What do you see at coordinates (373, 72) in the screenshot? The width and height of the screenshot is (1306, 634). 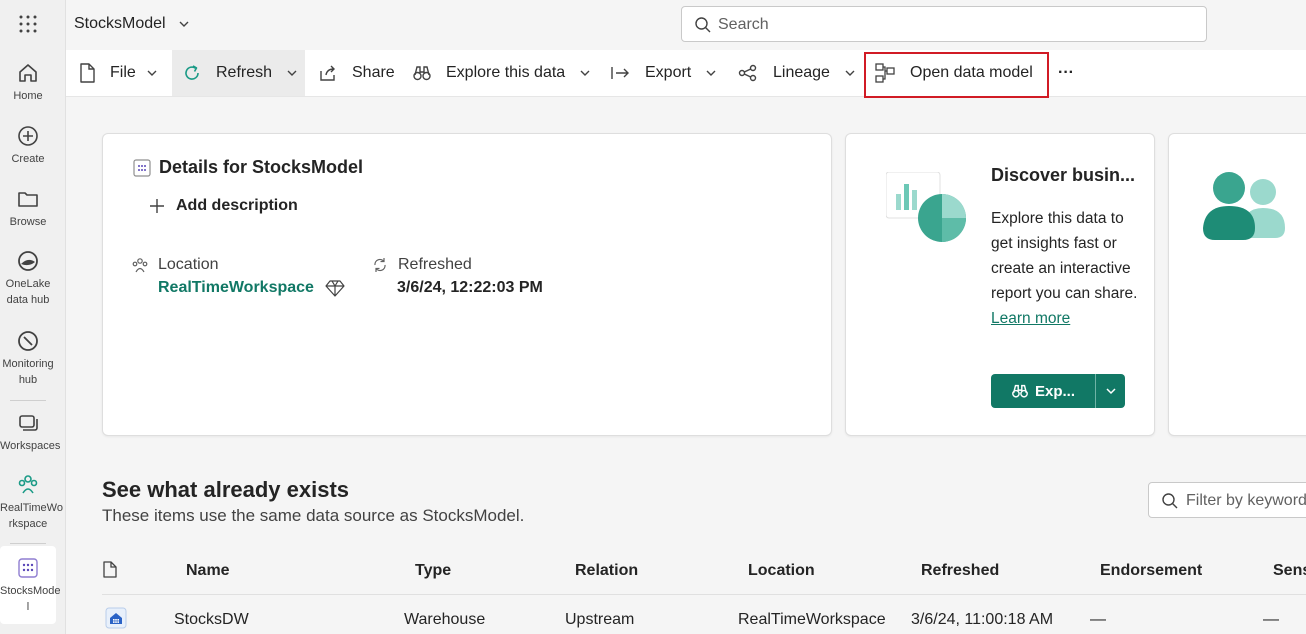 I see `share-label: Share` at bounding box center [373, 72].